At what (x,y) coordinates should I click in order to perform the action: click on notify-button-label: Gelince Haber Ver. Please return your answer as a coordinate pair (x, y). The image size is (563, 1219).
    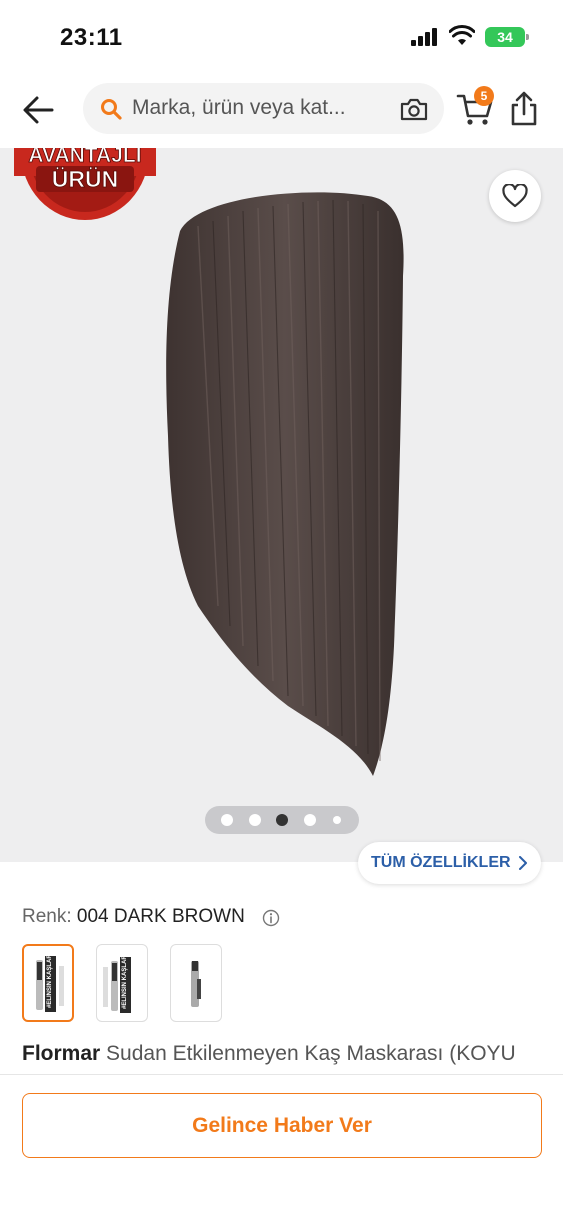
    Looking at the image, I should click on (282, 1125).